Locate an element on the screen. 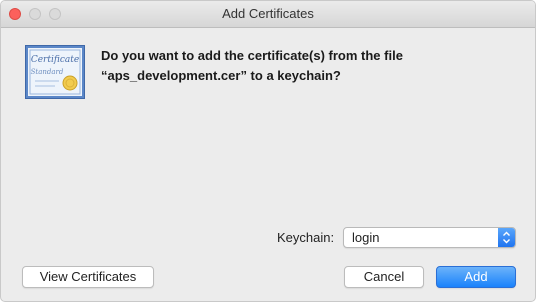 This screenshot has height=302, width=536. keychain-select: login is located at coordinates (429, 237).